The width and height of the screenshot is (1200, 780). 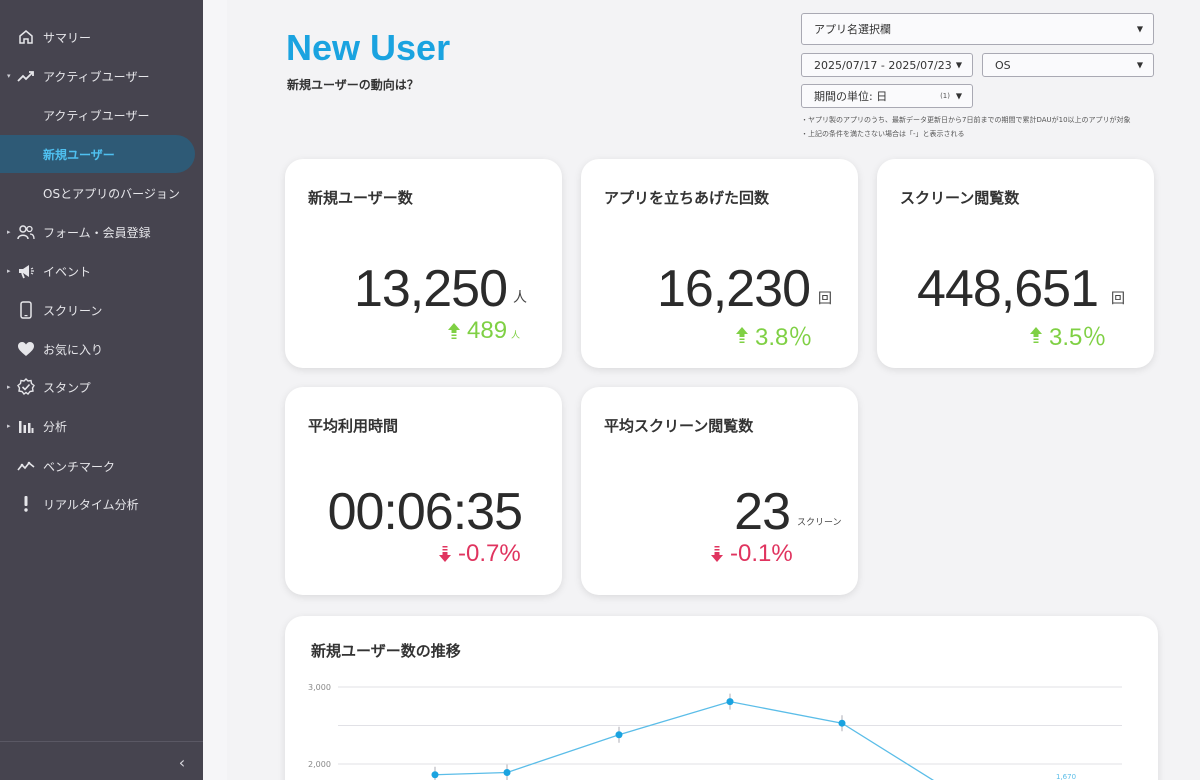 I want to click on data-label: 1,670, so click(x=1066, y=776).